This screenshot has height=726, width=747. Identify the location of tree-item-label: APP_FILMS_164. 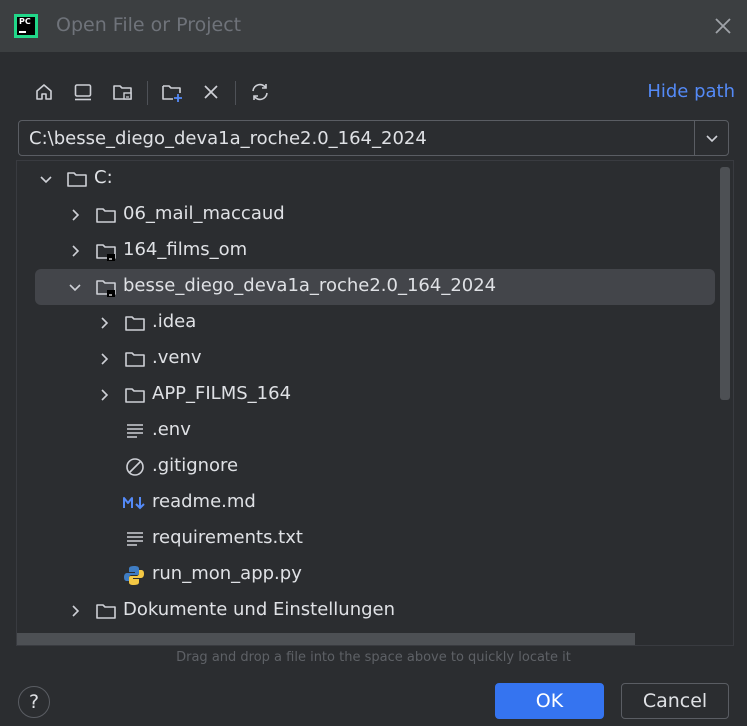
(222, 393).